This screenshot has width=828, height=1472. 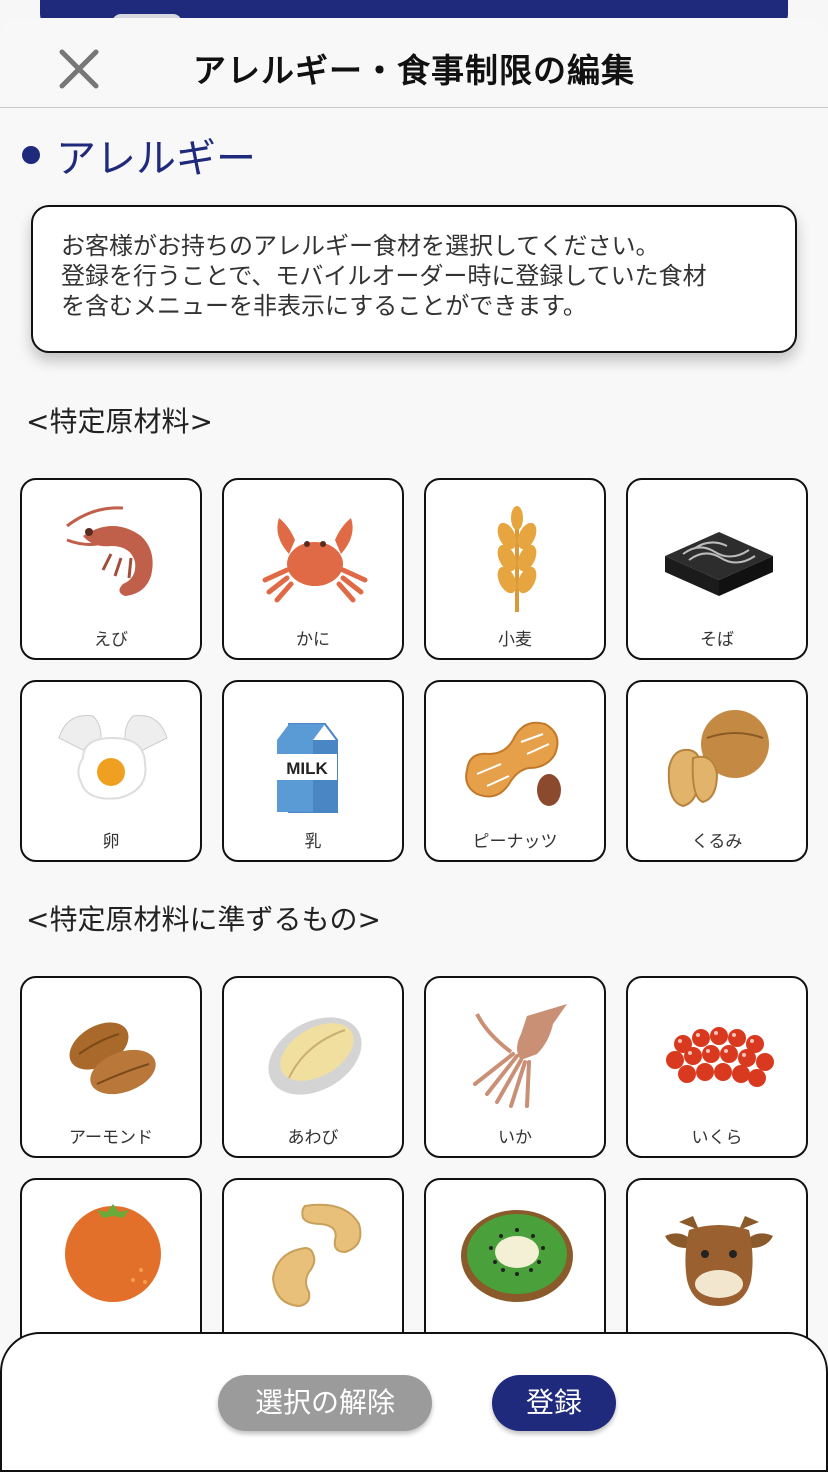 I want to click on allergen-tile-salmon-roe: いくら, so click(x=717, y=1067).